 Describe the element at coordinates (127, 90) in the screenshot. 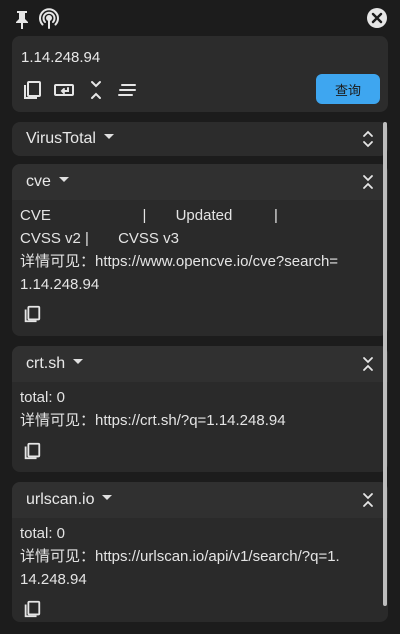

I see `align-icon` at that location.